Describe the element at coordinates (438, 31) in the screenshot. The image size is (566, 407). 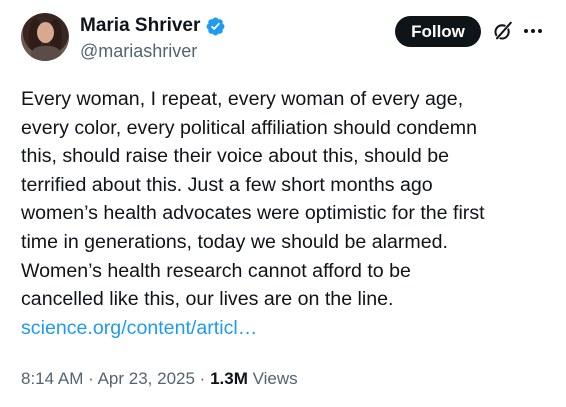
I see `follow-button: Follow` at that location.